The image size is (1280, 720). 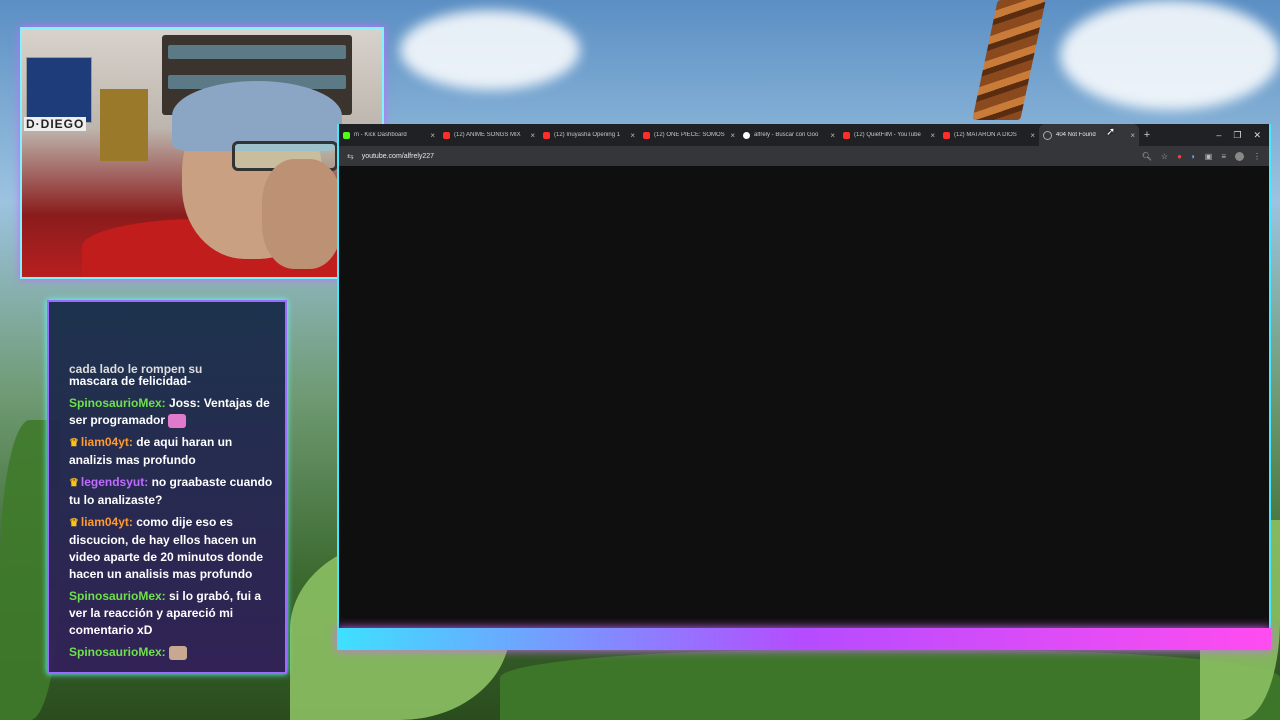 I want to click on close-window-button: ✕, so click(x=1257, y=135).